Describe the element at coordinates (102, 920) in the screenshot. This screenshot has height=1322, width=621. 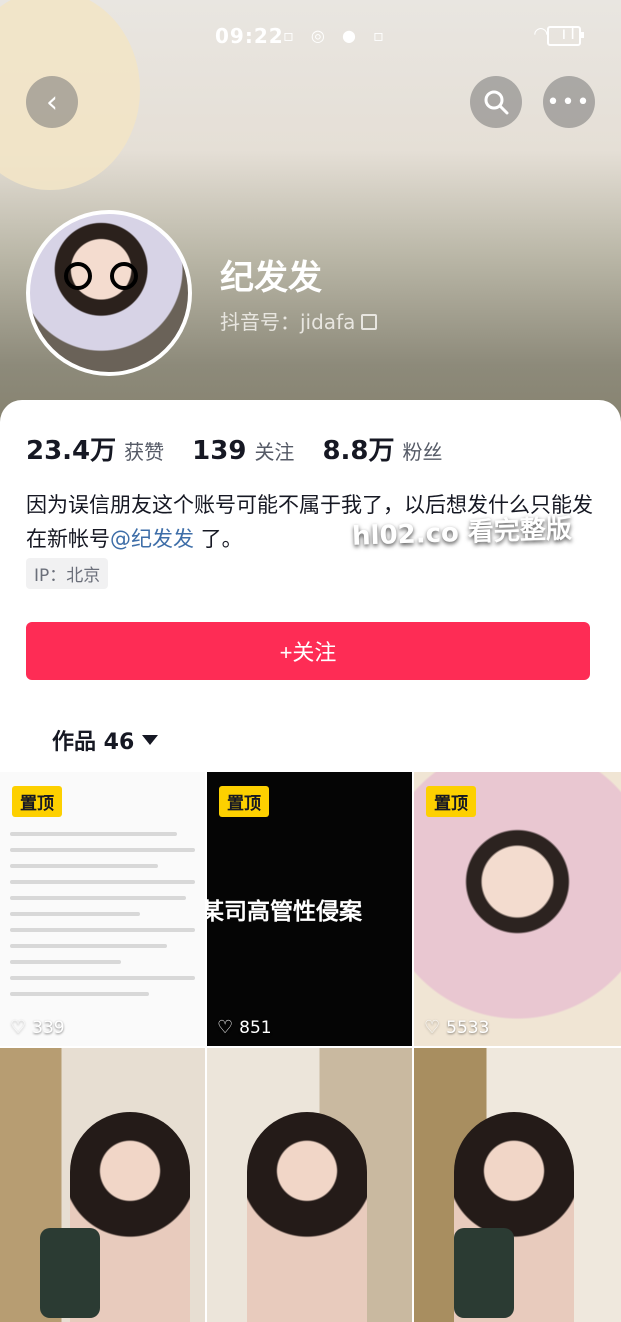
I see `document-thumbnail` at that location.